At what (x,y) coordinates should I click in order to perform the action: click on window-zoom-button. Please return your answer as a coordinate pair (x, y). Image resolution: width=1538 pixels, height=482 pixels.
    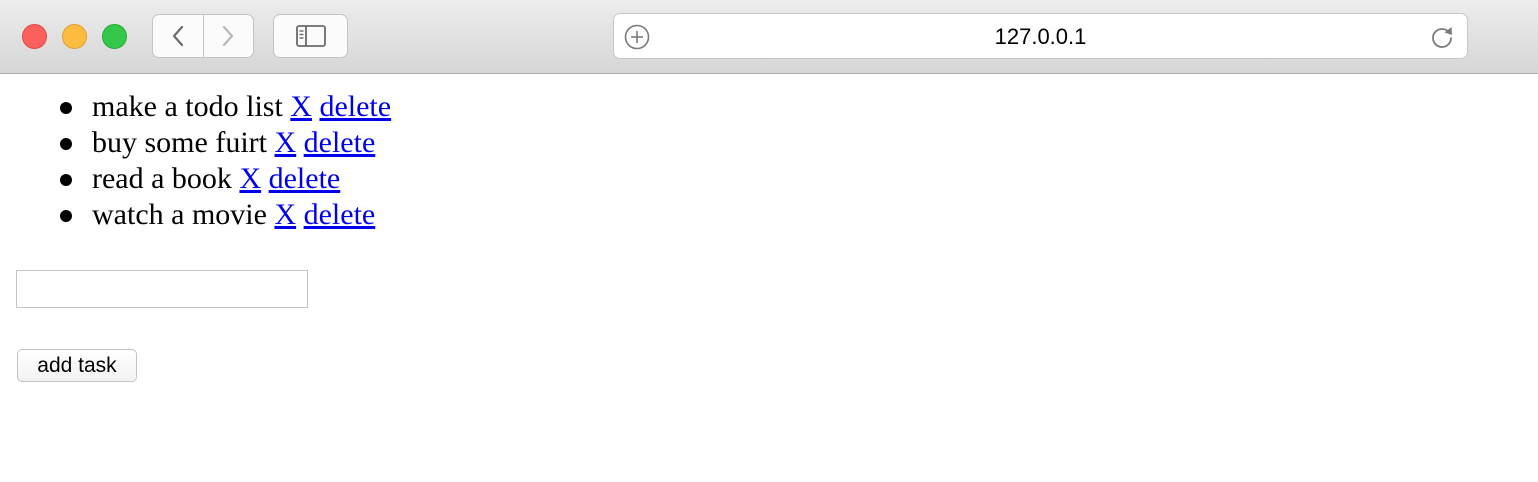
    Looking at the image, I should click on (114, 36).